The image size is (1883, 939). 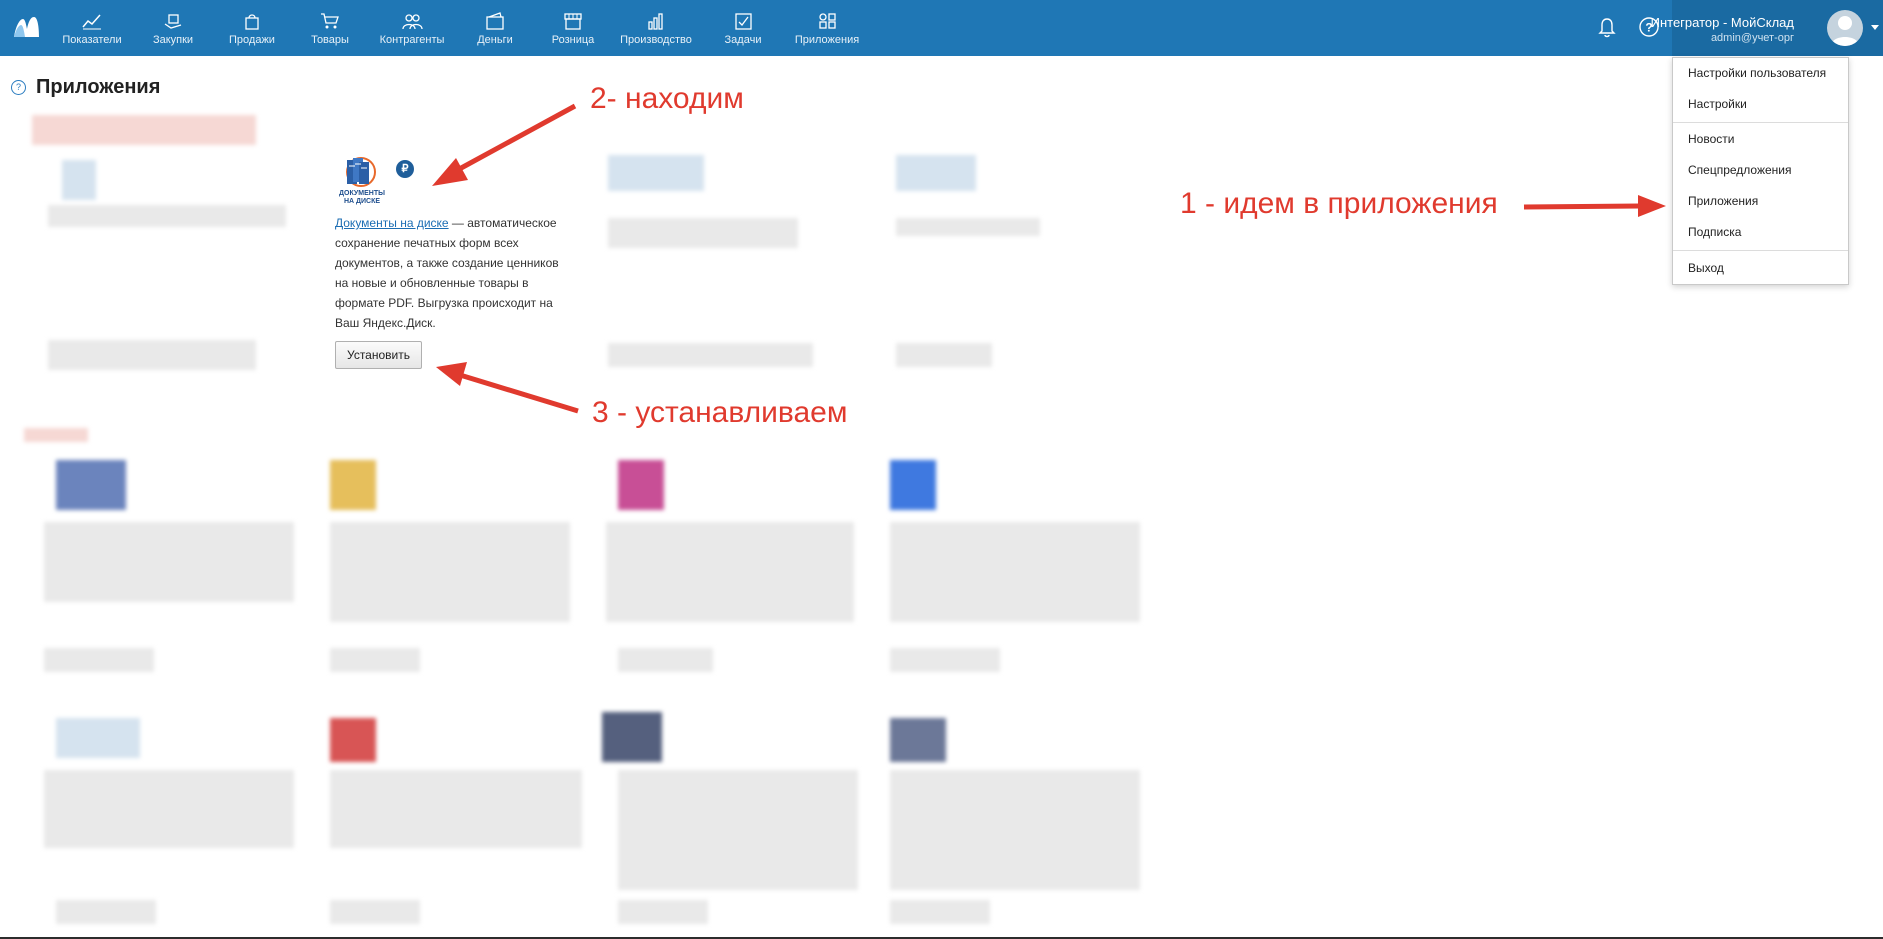 I want to click on nav-label: Контрагенты, so click(x=412, y=40).